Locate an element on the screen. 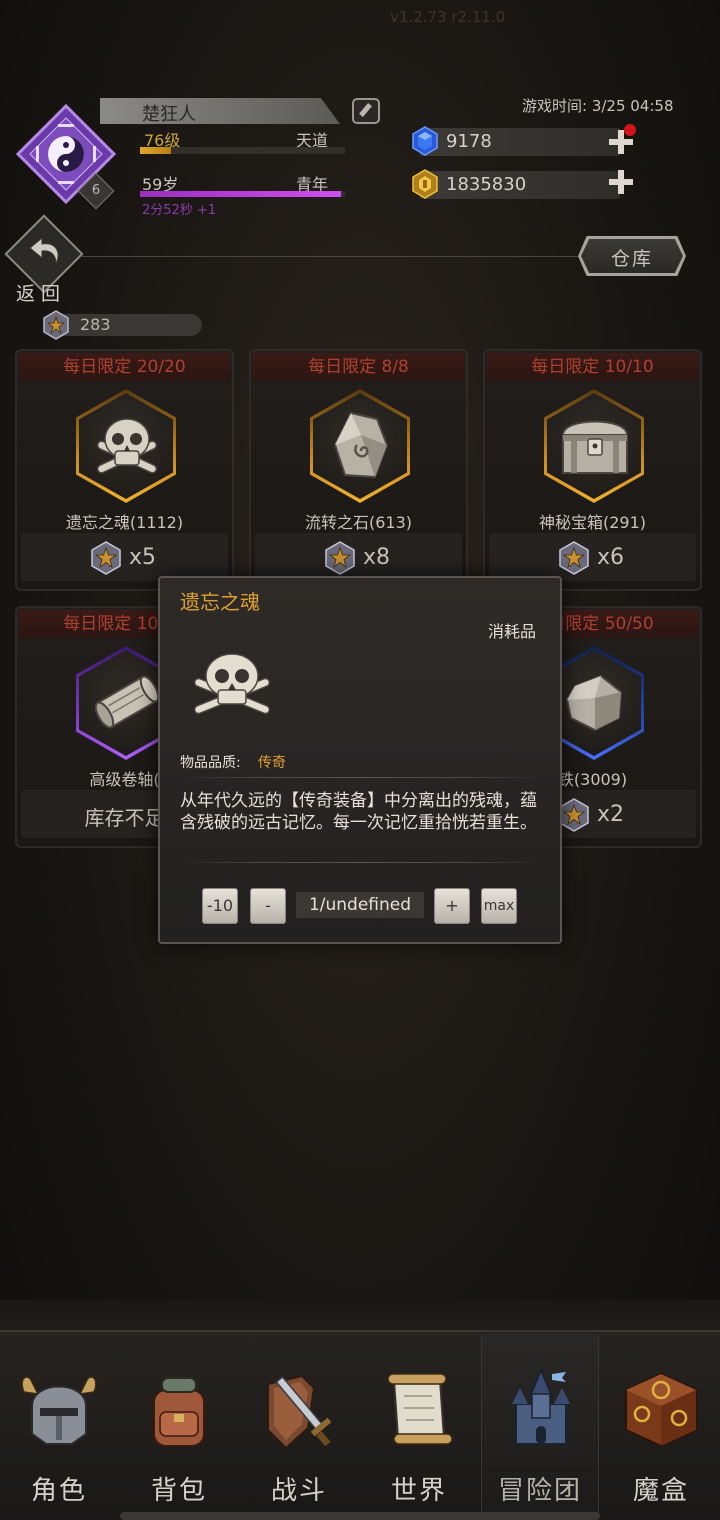 The width and height of the screenshot is (720, 1520). shop-card: 每日限定 20/20 遗忘之魂(1112) x5 is located at coordinates (124, 470).